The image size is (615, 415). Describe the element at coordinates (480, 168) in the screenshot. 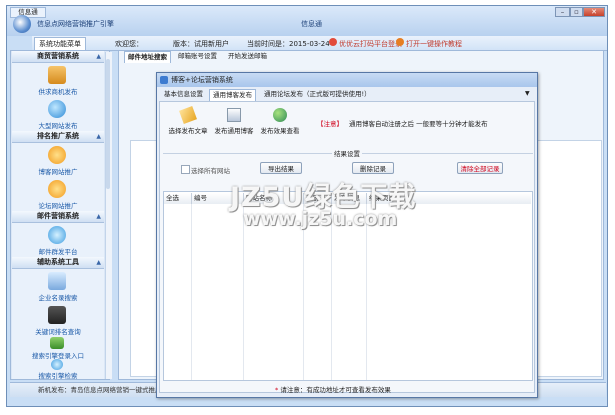

I see `clear-all-button: 清除全部记录` at that location.